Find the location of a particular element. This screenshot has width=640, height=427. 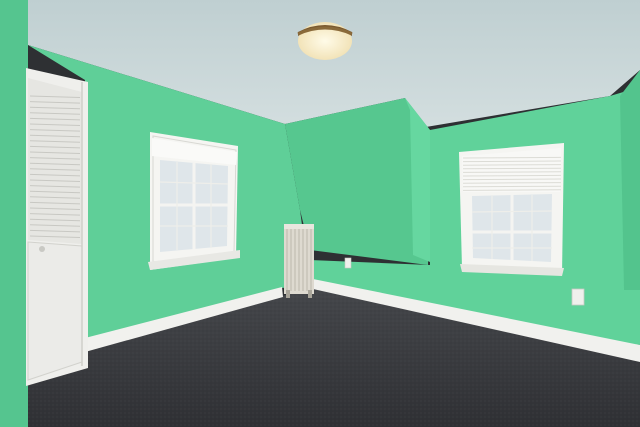

ceiling-light is located at coordinates (325, 41).